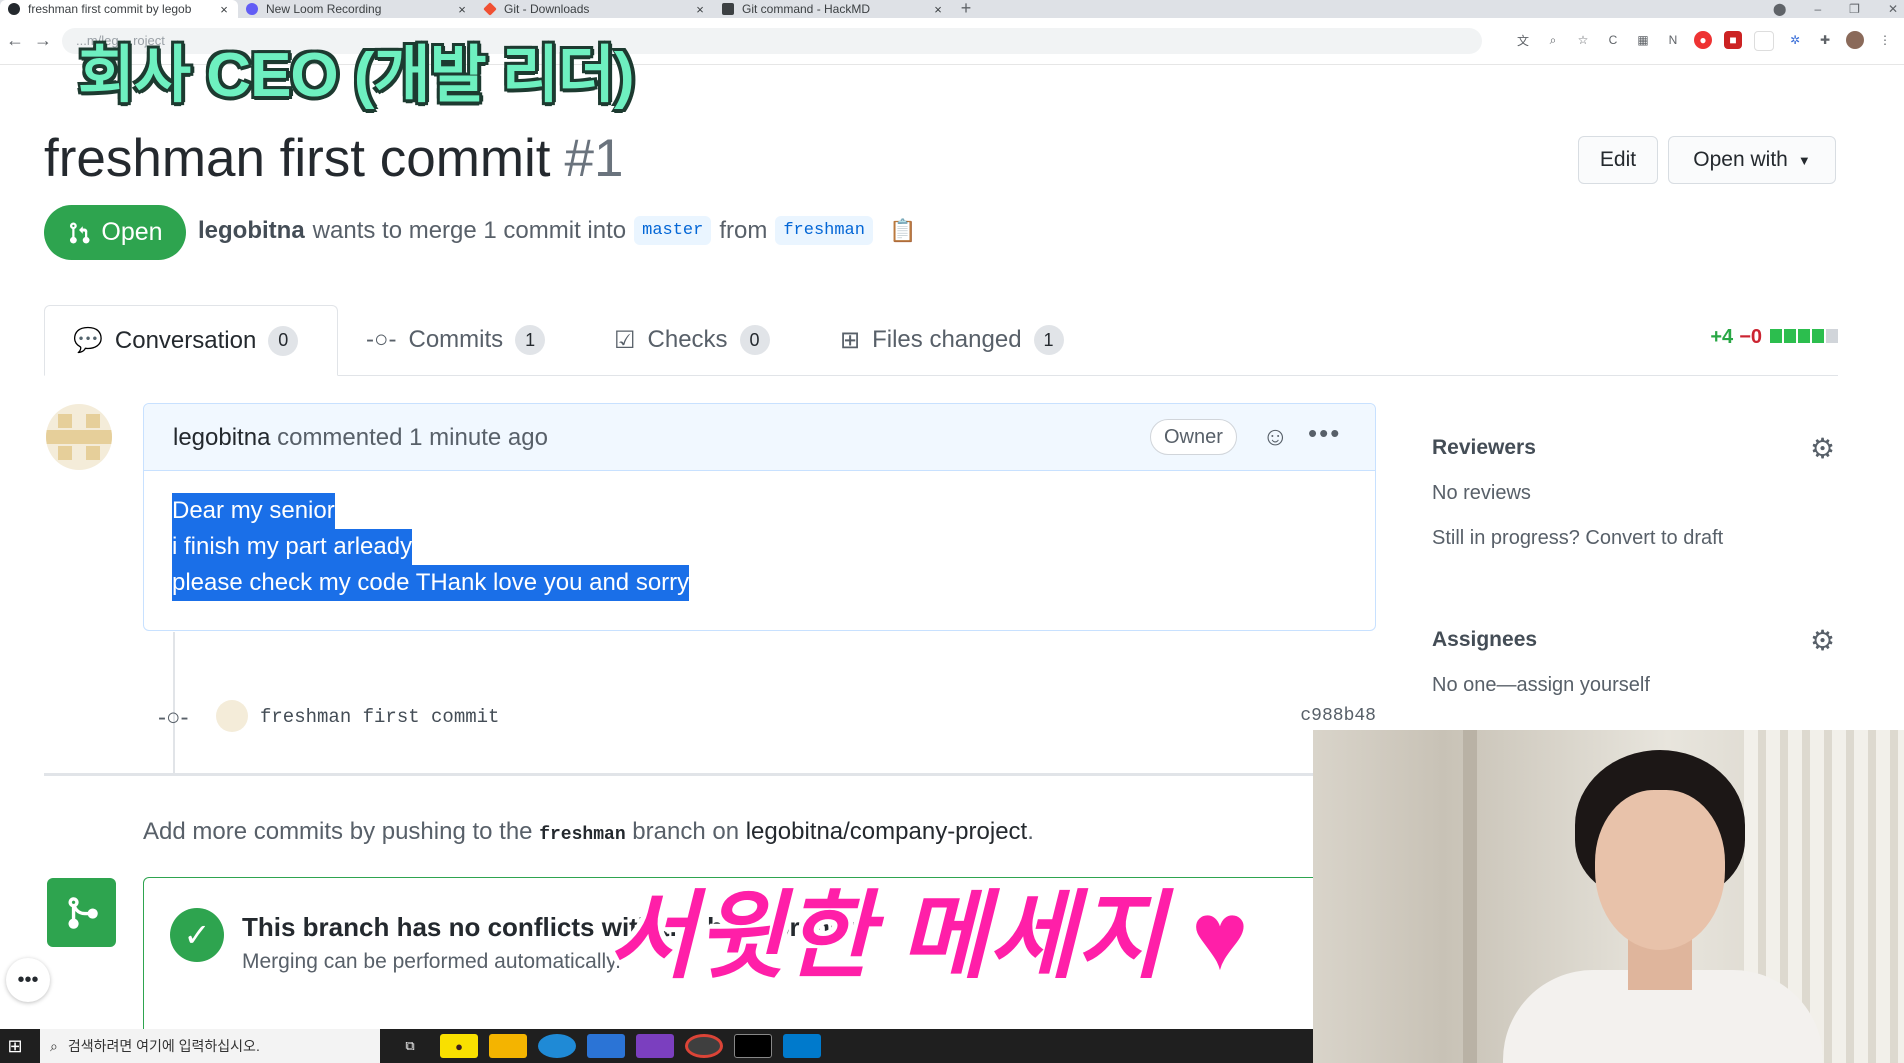  I want to click on menu-kebab-icon: ⋮, so click(1885, 40).